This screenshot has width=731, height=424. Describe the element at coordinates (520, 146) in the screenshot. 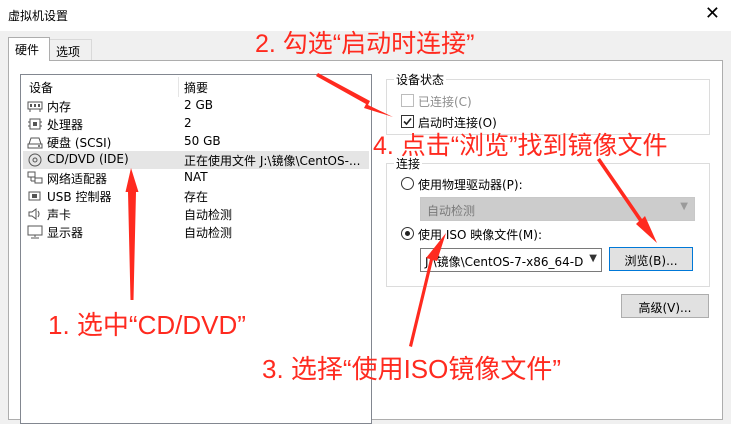

I see `annotation-step-4: 4. 点击“浏览”找到镜像文件` at that location.